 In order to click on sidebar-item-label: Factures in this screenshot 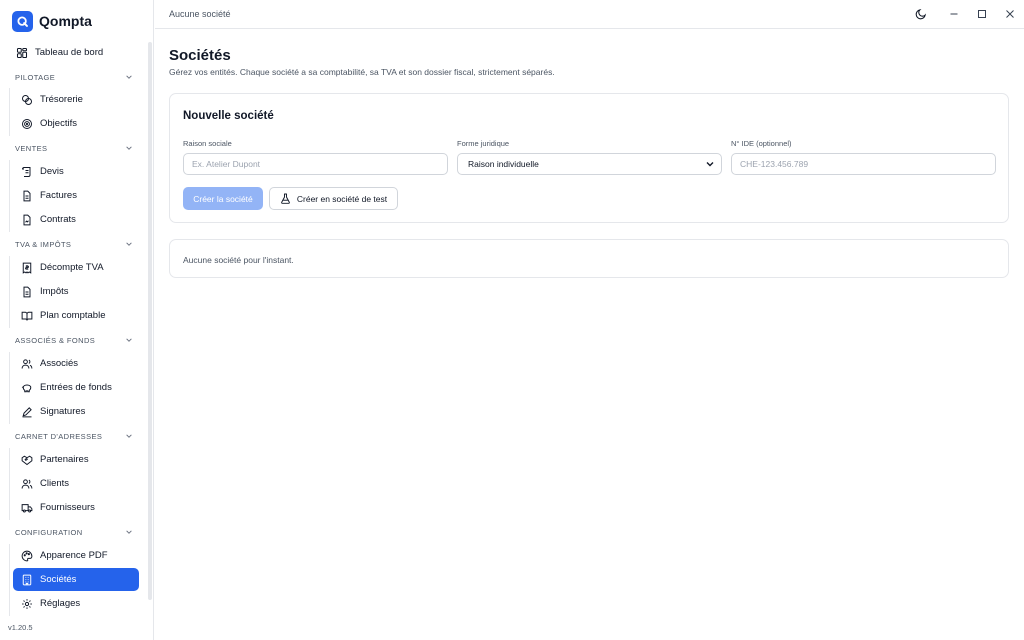, I will do `click(58, 195)`.